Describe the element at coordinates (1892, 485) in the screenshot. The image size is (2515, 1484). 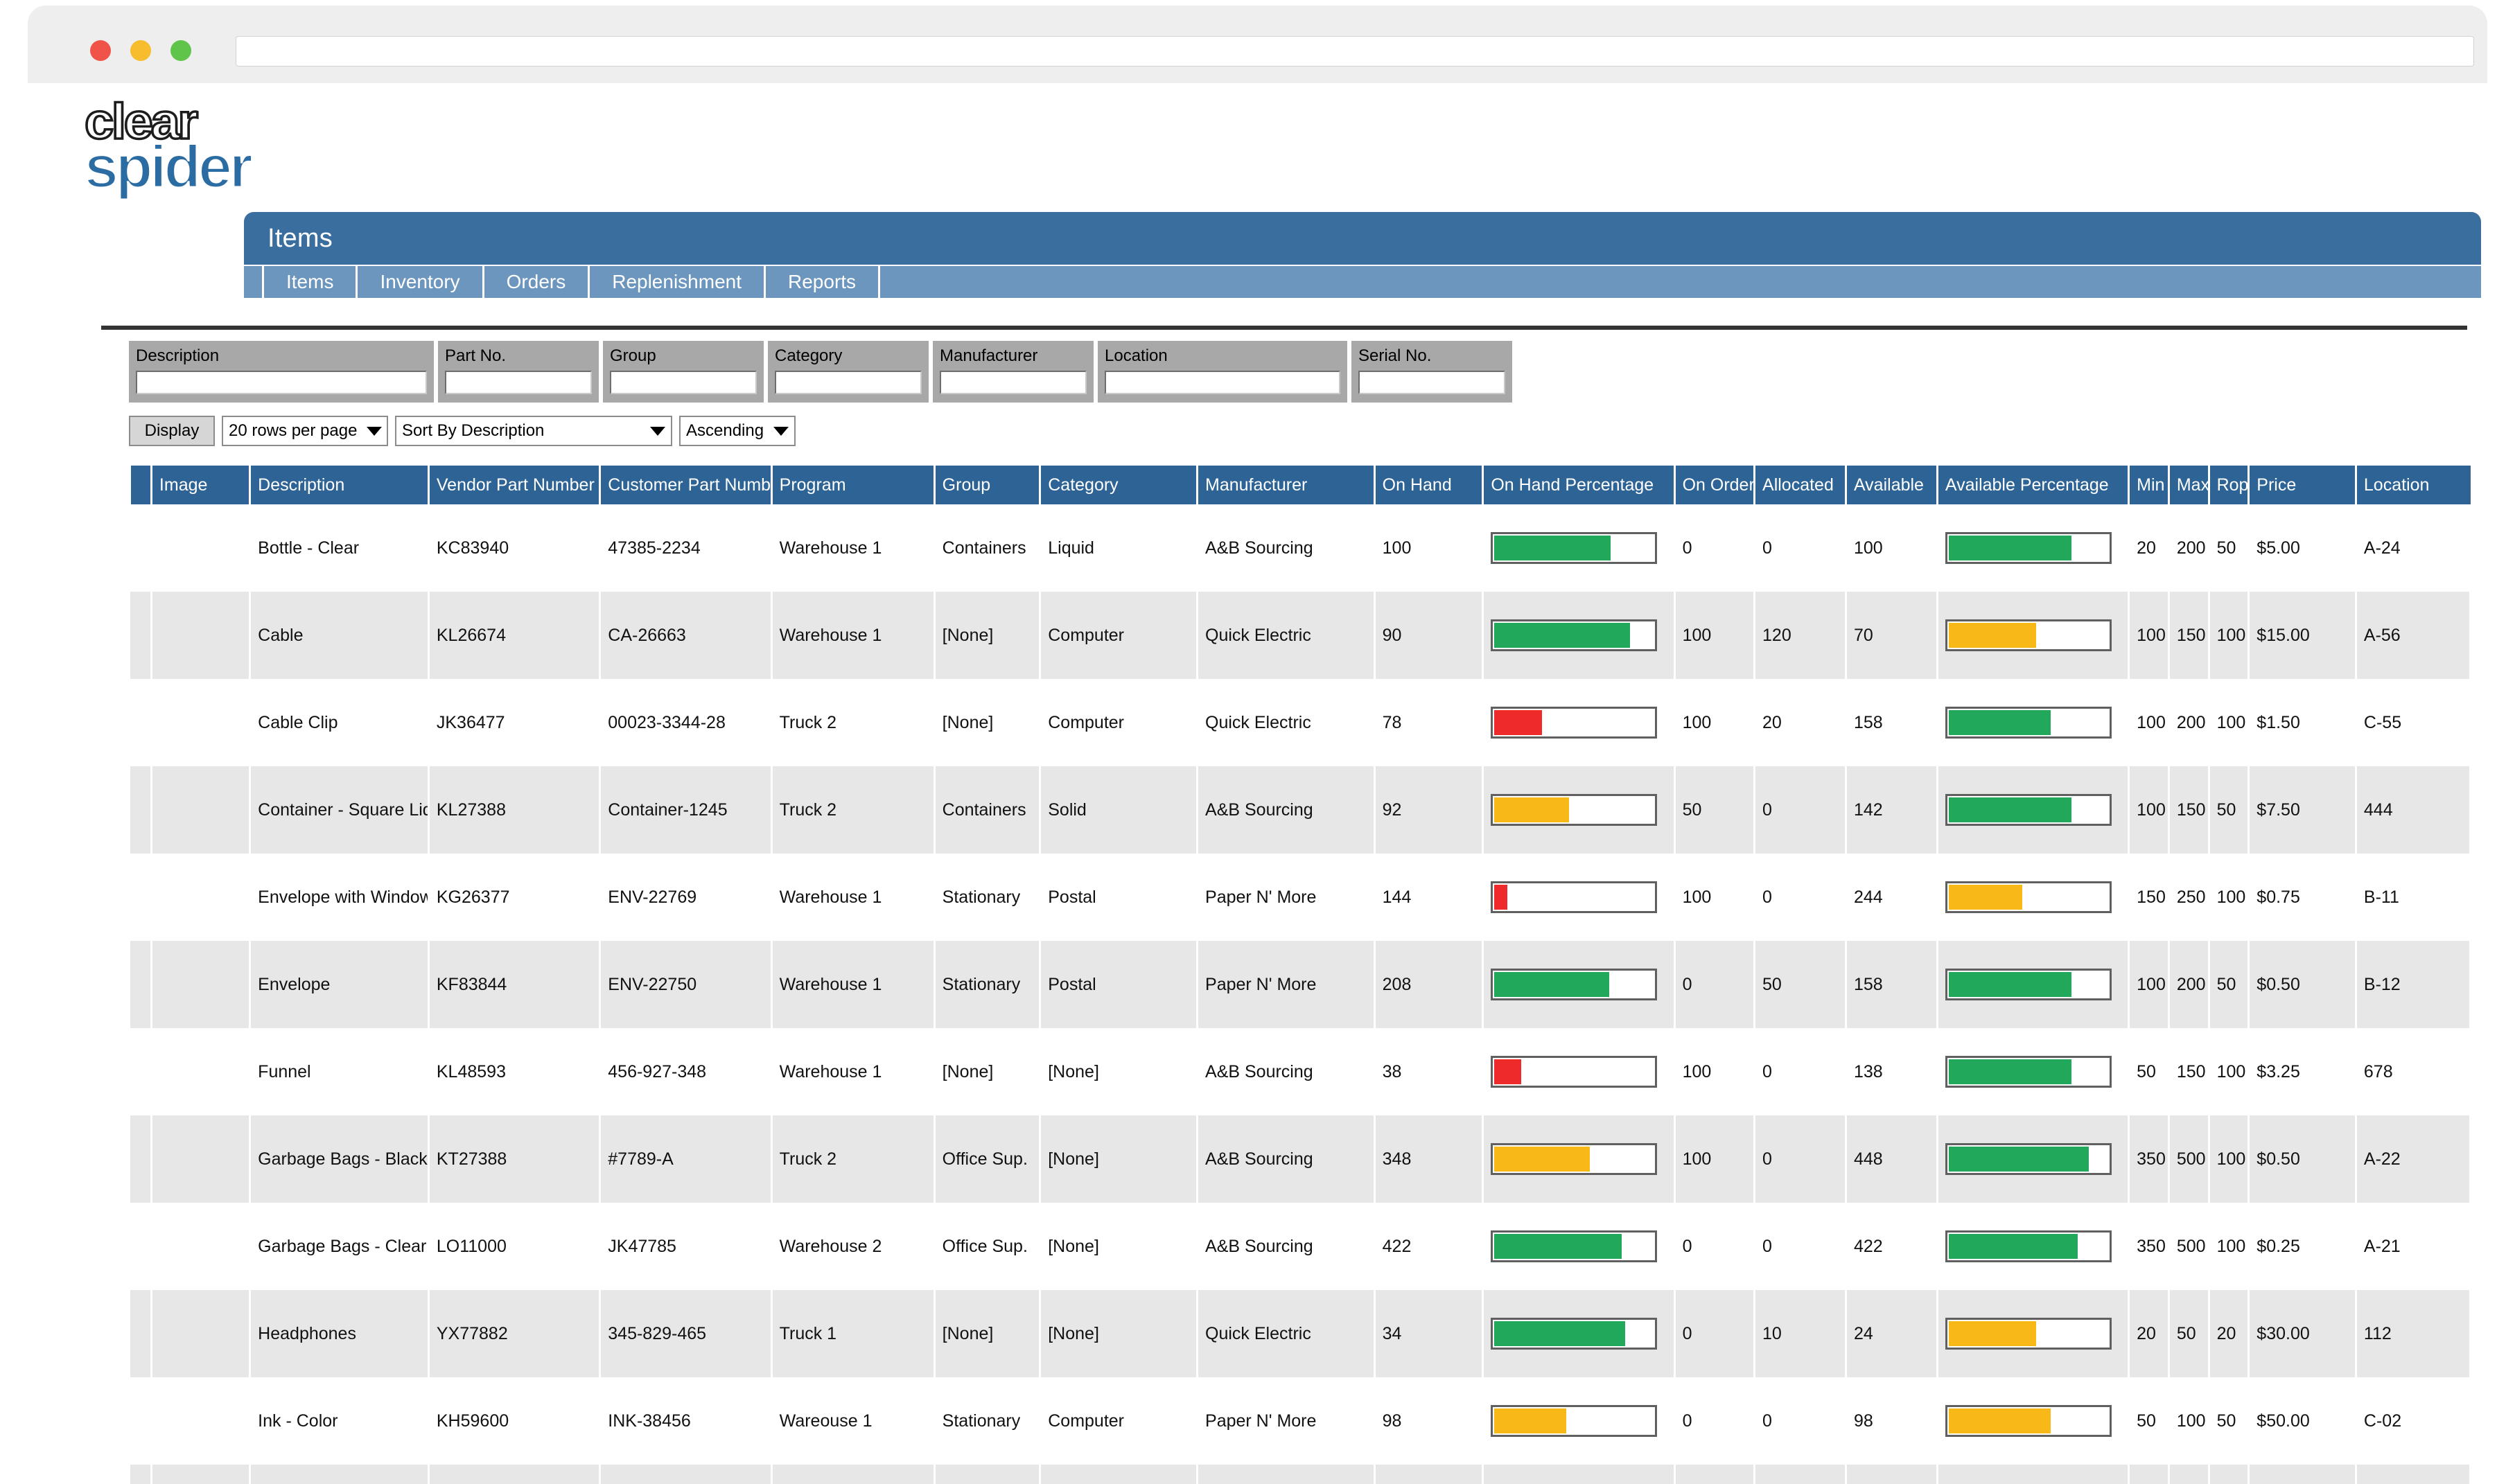
I see `column-header-available: Available` at that location.